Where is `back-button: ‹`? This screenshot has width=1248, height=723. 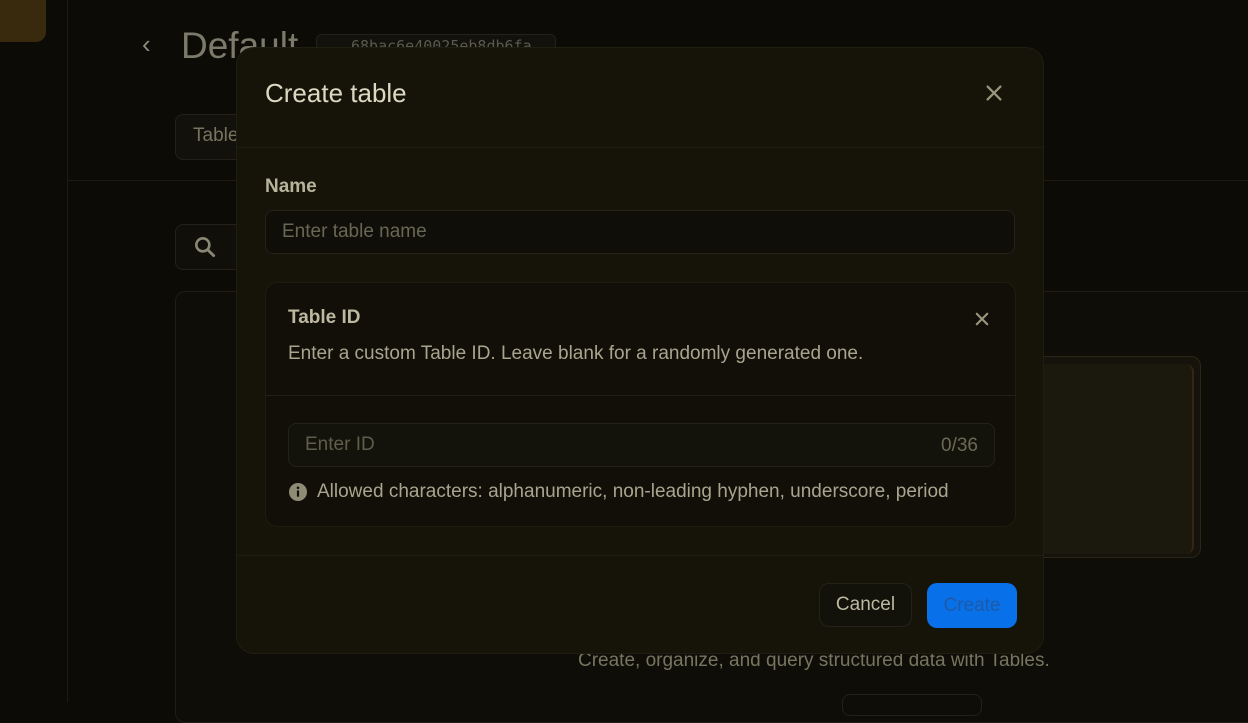
back-button: ‹ is located at coordinates (146, 44).